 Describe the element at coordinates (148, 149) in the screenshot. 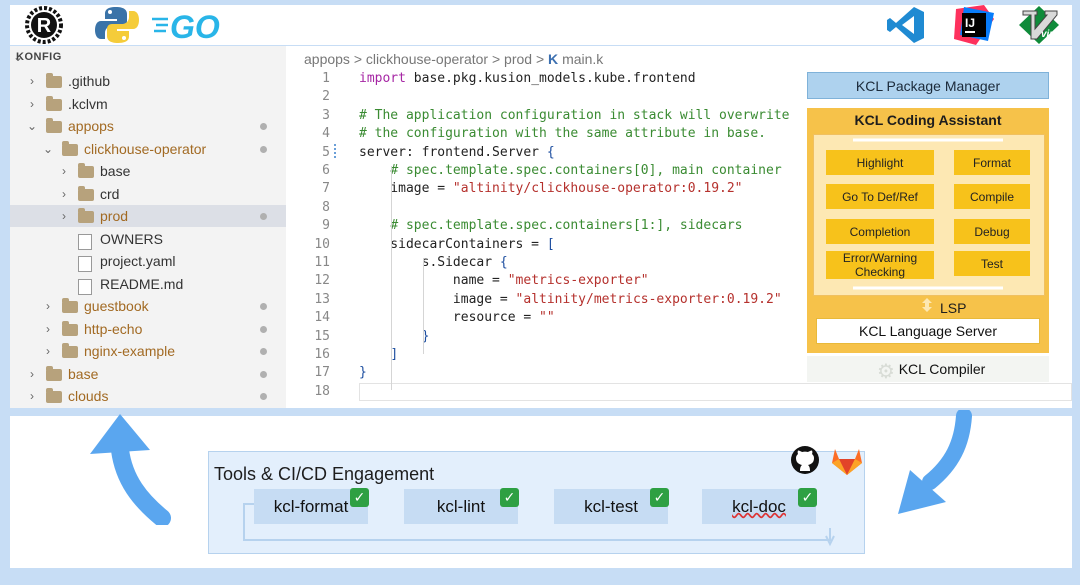

I see `tree-item: ⌄ clickhouse-operator` at that location.